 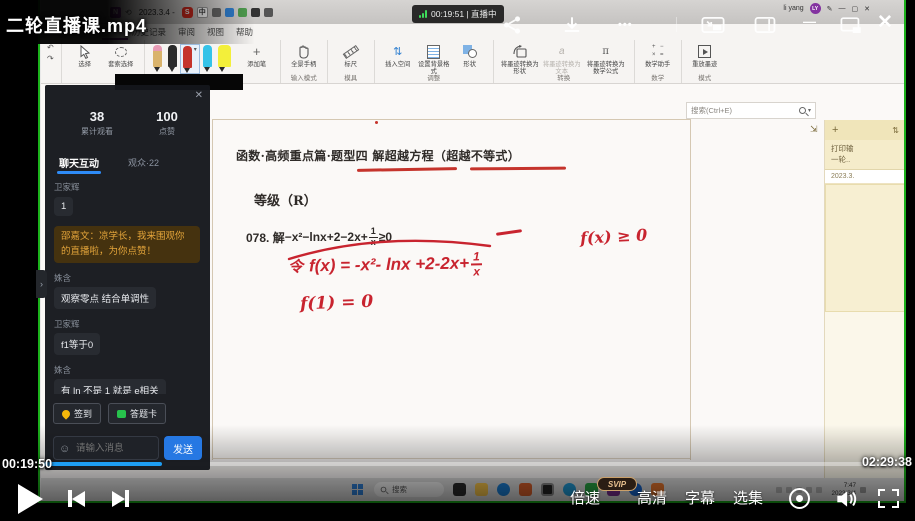 I want to click on red-pen-tool-selected: ▾, so click(x=189, y=59).